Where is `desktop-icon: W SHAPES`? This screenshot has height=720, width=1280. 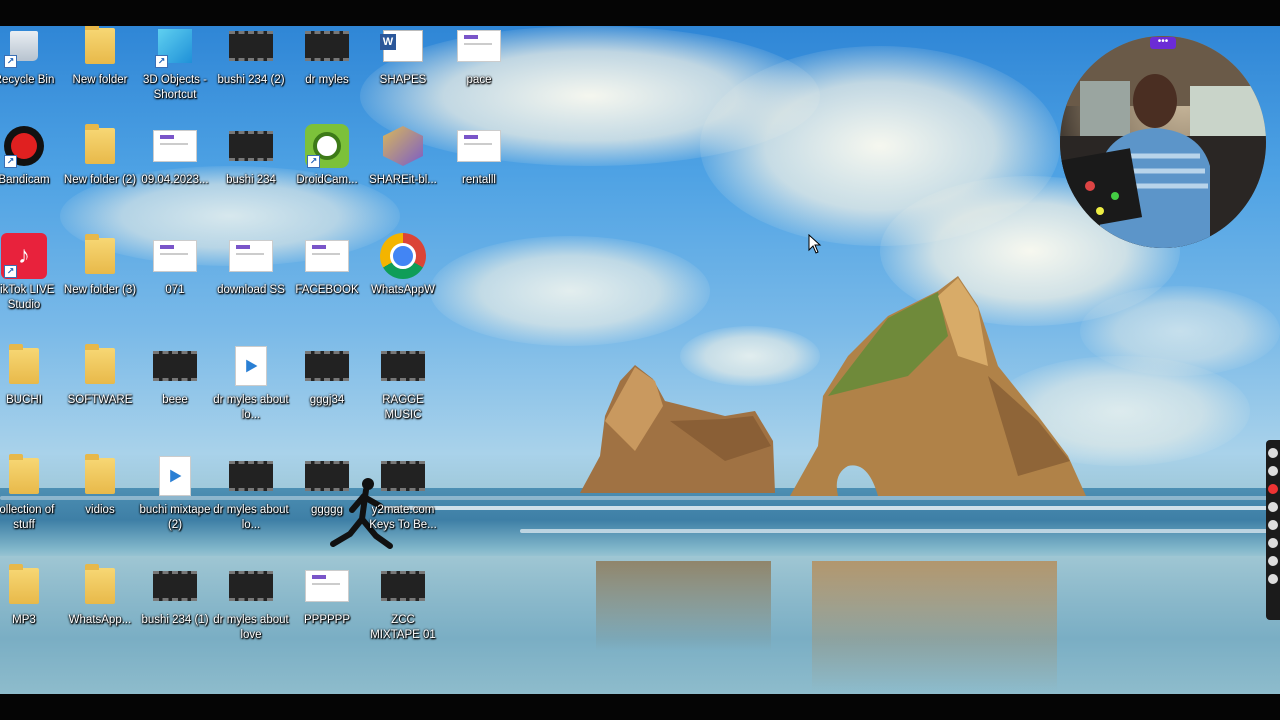 desktop-icon: W SHAPES is located at coordinates (403, 57).